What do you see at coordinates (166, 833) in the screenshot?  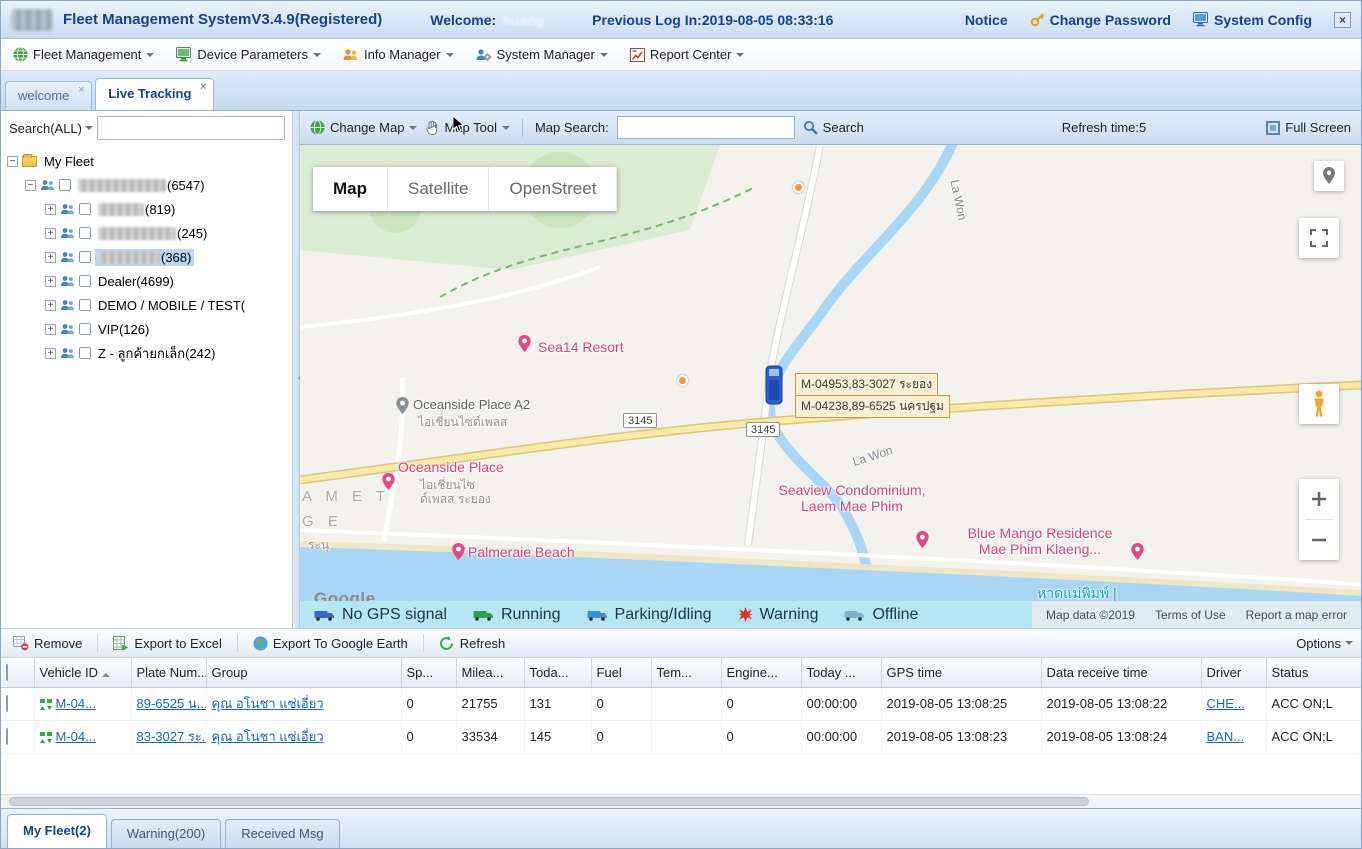 I see `tab-warning: Warning(200)` at bounding box center [166, 833].